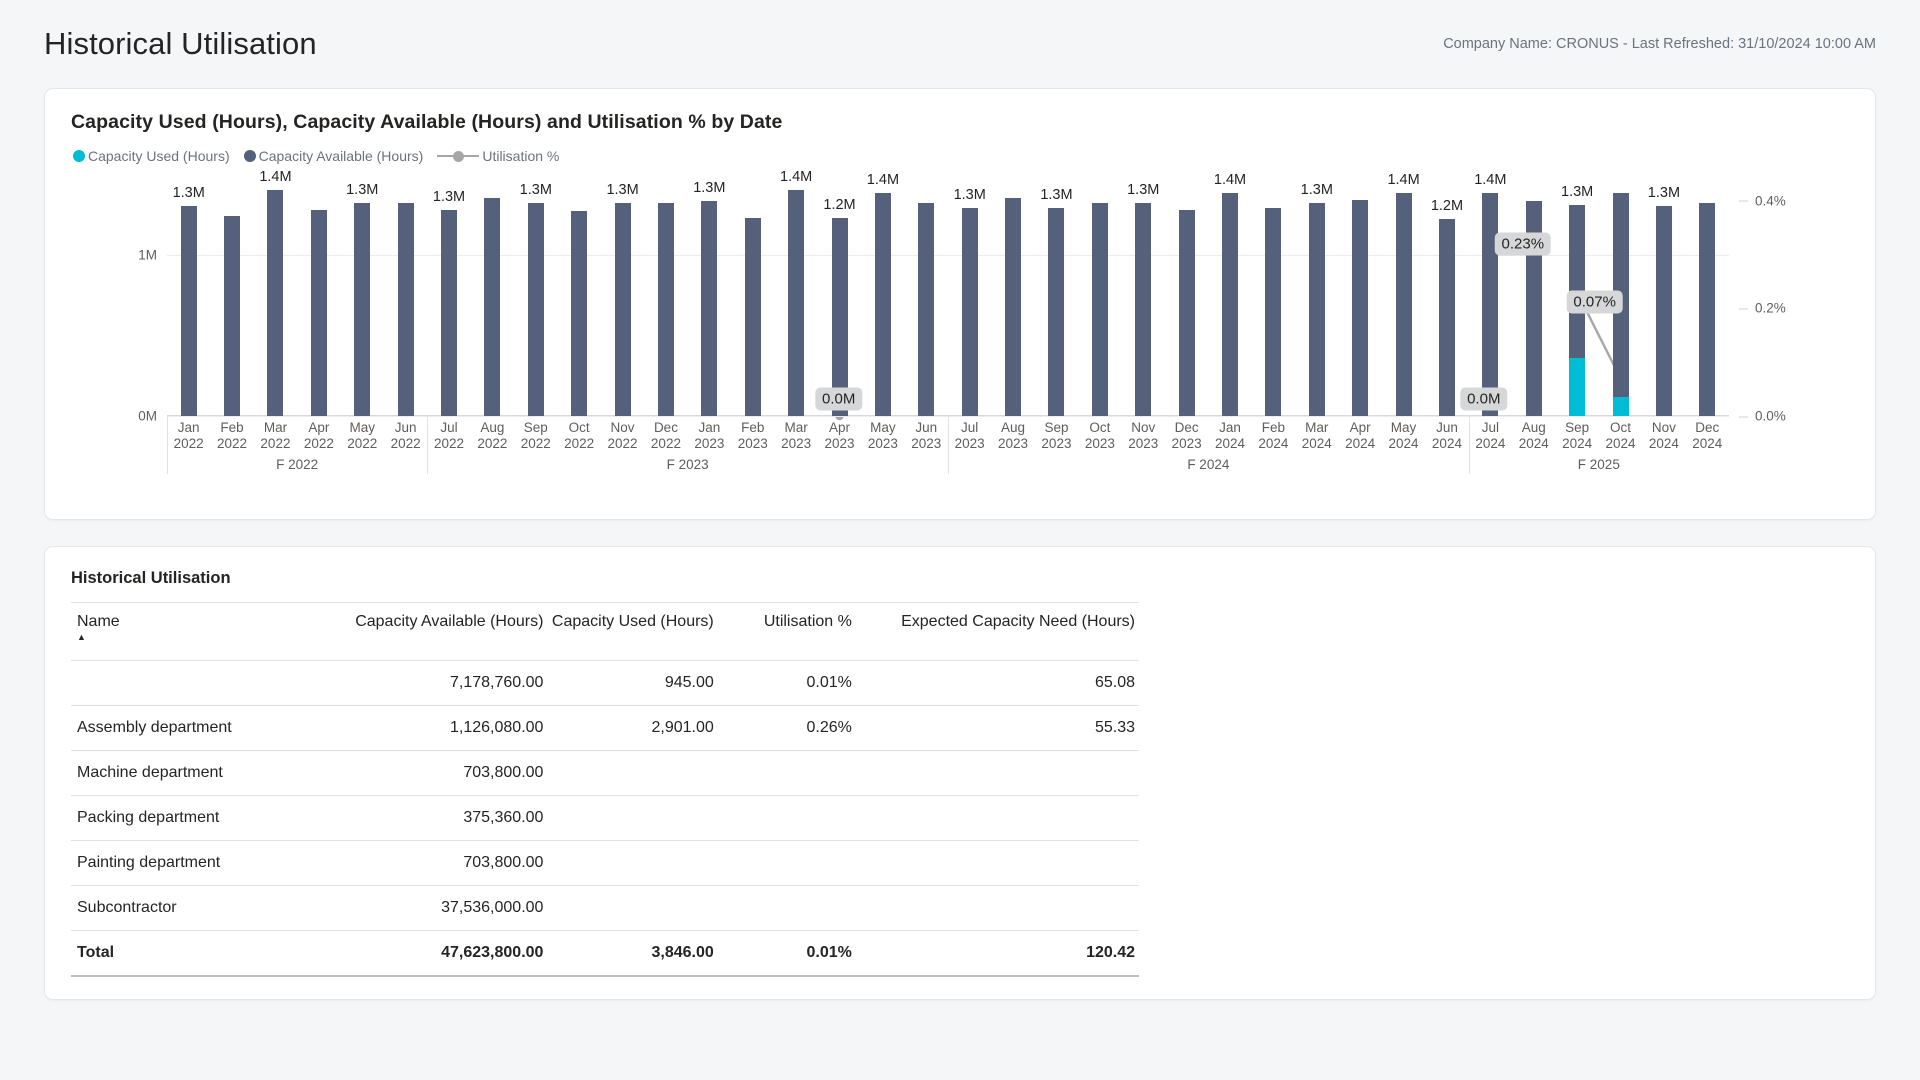  I want to click on column-header: Capacity Used (Hours), so click(632, 631).